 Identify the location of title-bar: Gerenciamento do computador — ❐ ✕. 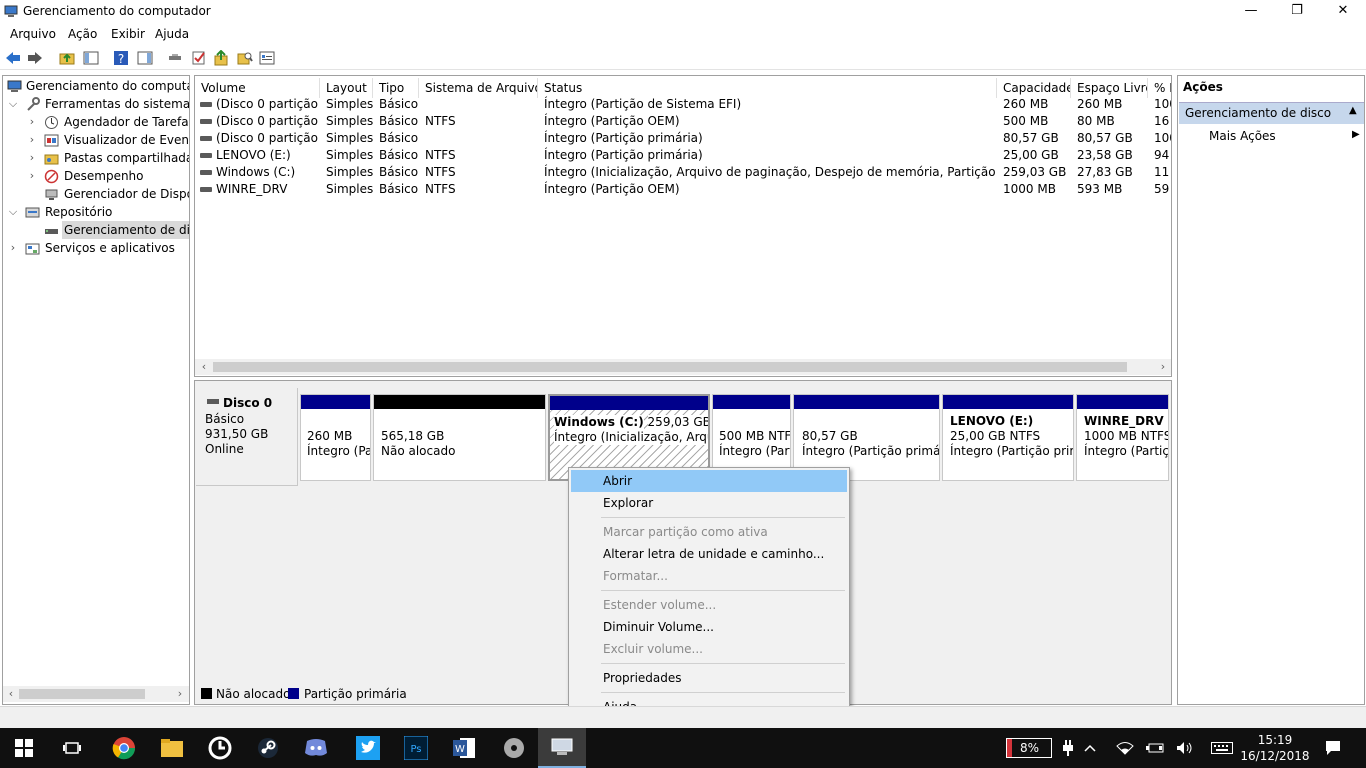
(683, 12).